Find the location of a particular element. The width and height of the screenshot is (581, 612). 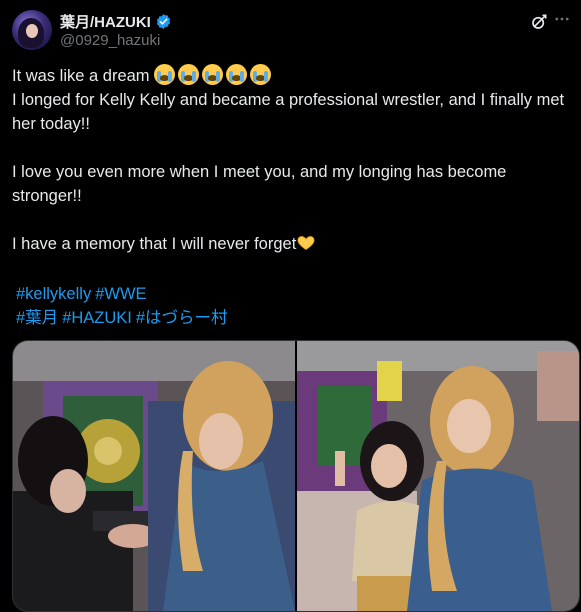

hashtag-row-2: #葉月 #HAZUKI #はづらー村 is located at coordinates (124, 318).